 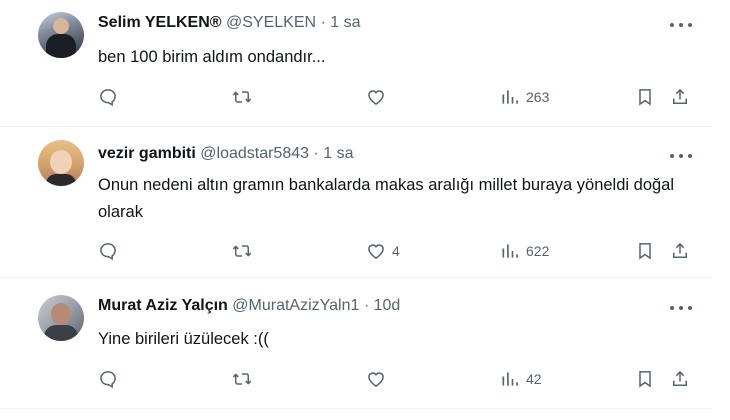 What do you see at coordinates (524, 251) in the screenshot?
I see `views-button: 622` at bounding box center [524, 251].